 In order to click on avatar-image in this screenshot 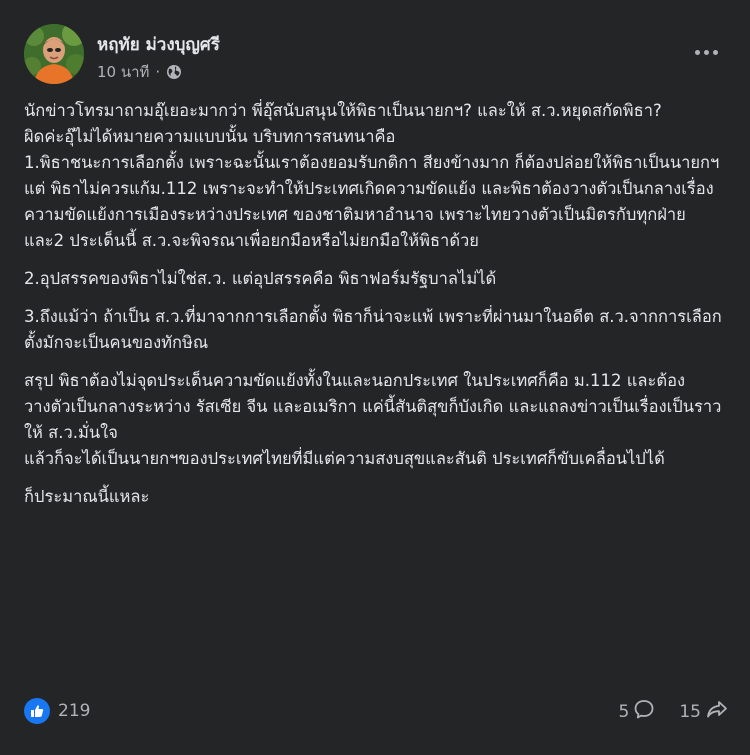, I will do `click(54, 54)`.